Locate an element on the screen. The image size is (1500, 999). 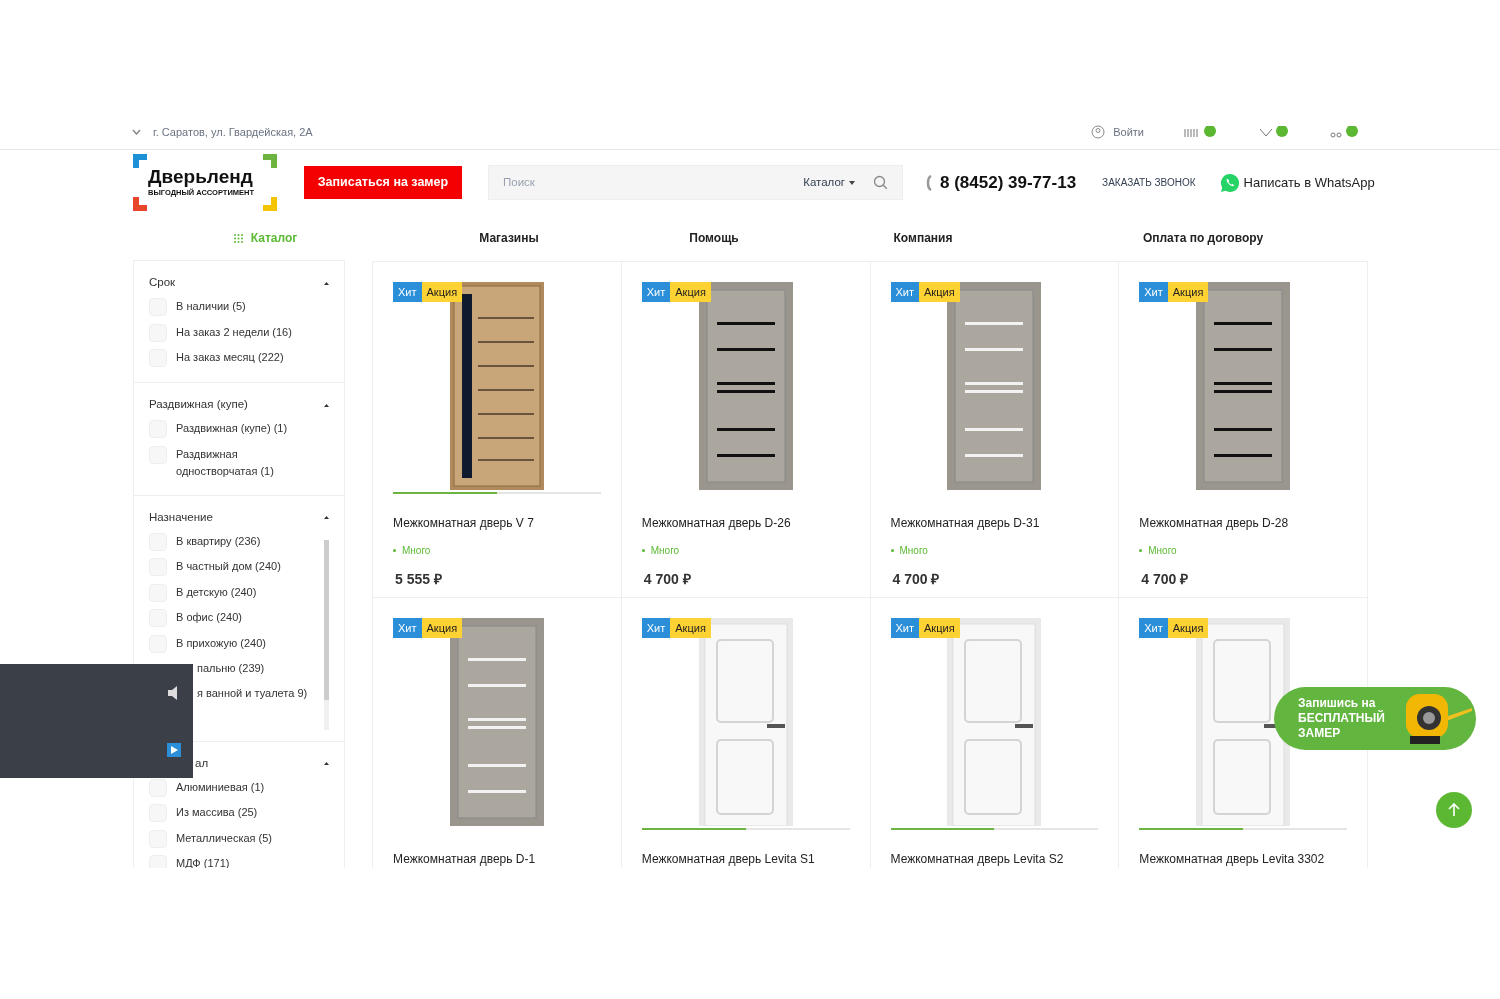
nav-link: Оплата по договору is located at coordinates (1203, 238).